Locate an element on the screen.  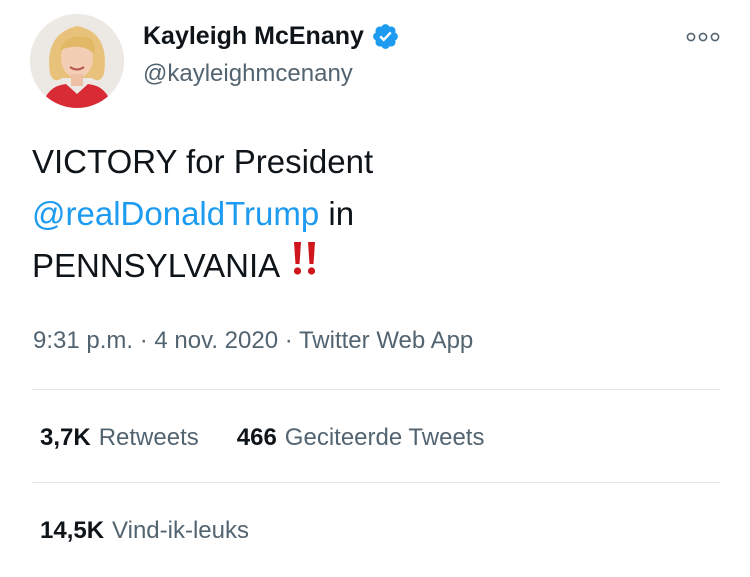
retweets-count: 3,7K is located at coordinates (65, 437).